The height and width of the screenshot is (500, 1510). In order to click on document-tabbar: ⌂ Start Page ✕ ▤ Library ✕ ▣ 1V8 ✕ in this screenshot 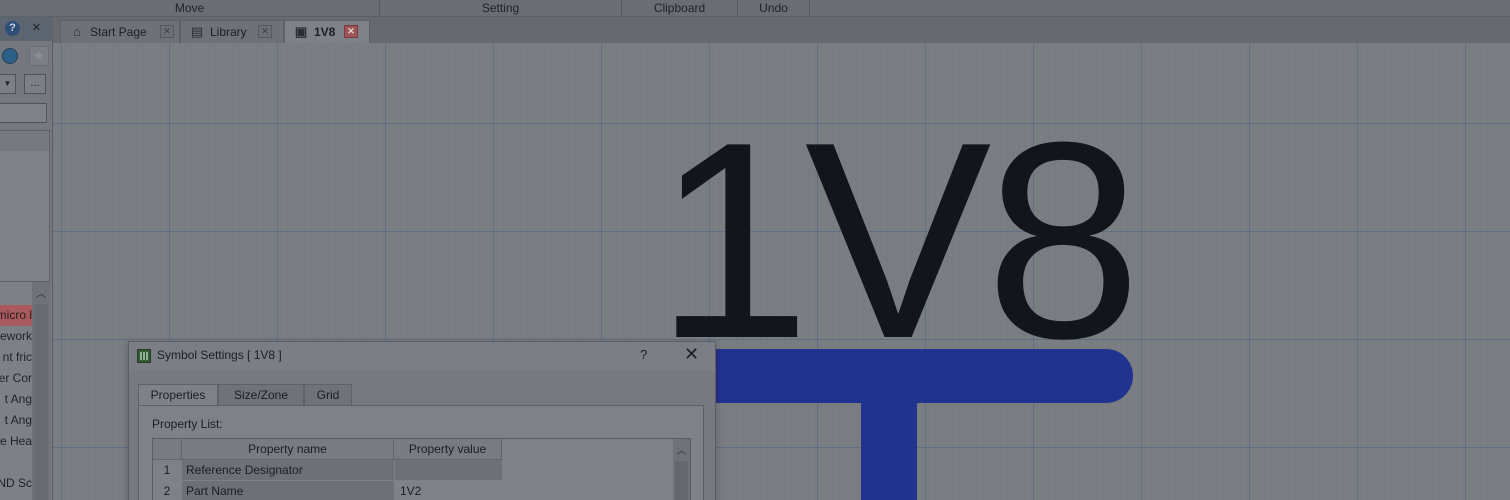, I will do `click(781, 30)`.